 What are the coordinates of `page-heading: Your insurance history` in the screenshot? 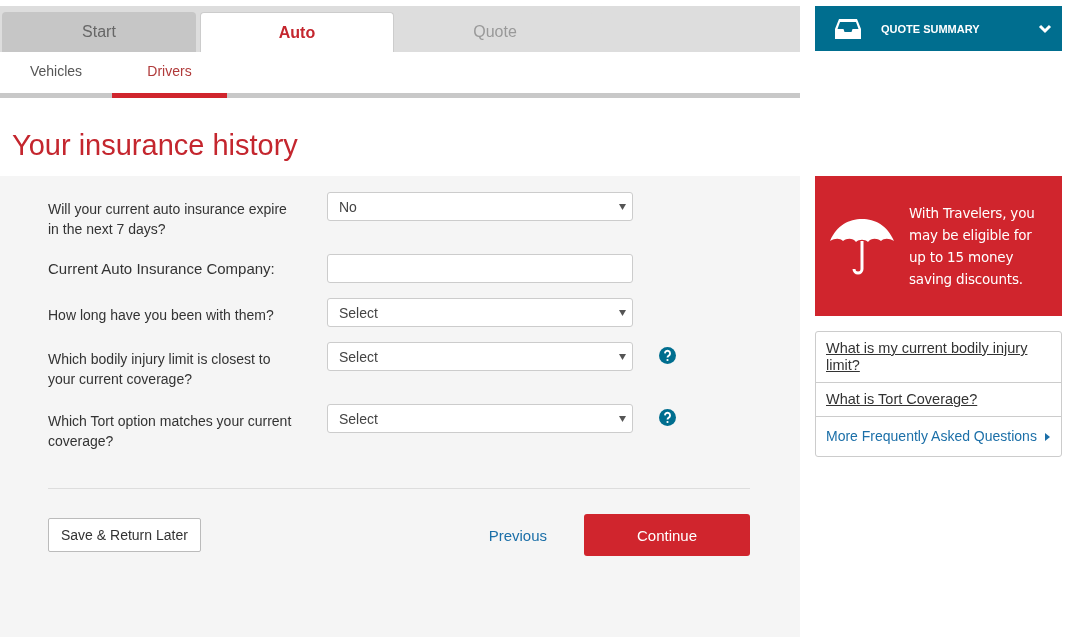 It's located at (155, 145).